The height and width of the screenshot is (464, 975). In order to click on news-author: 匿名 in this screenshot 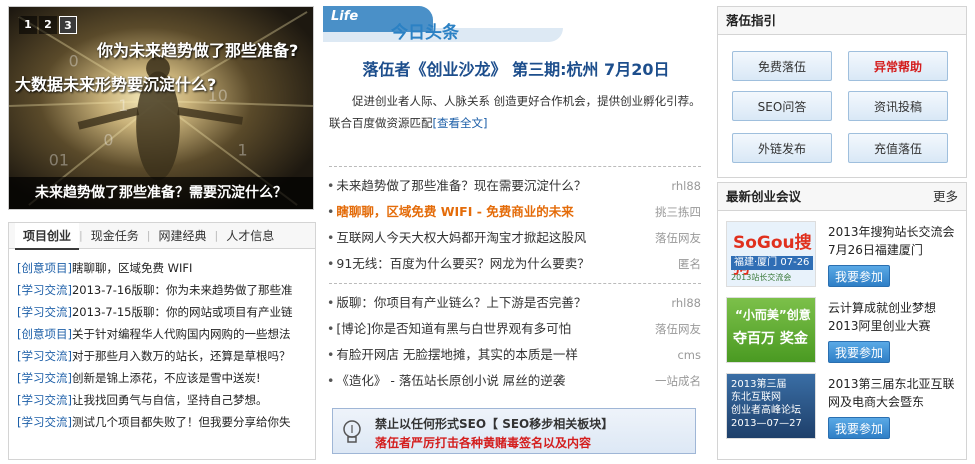, I will do `click(689, 264)`.